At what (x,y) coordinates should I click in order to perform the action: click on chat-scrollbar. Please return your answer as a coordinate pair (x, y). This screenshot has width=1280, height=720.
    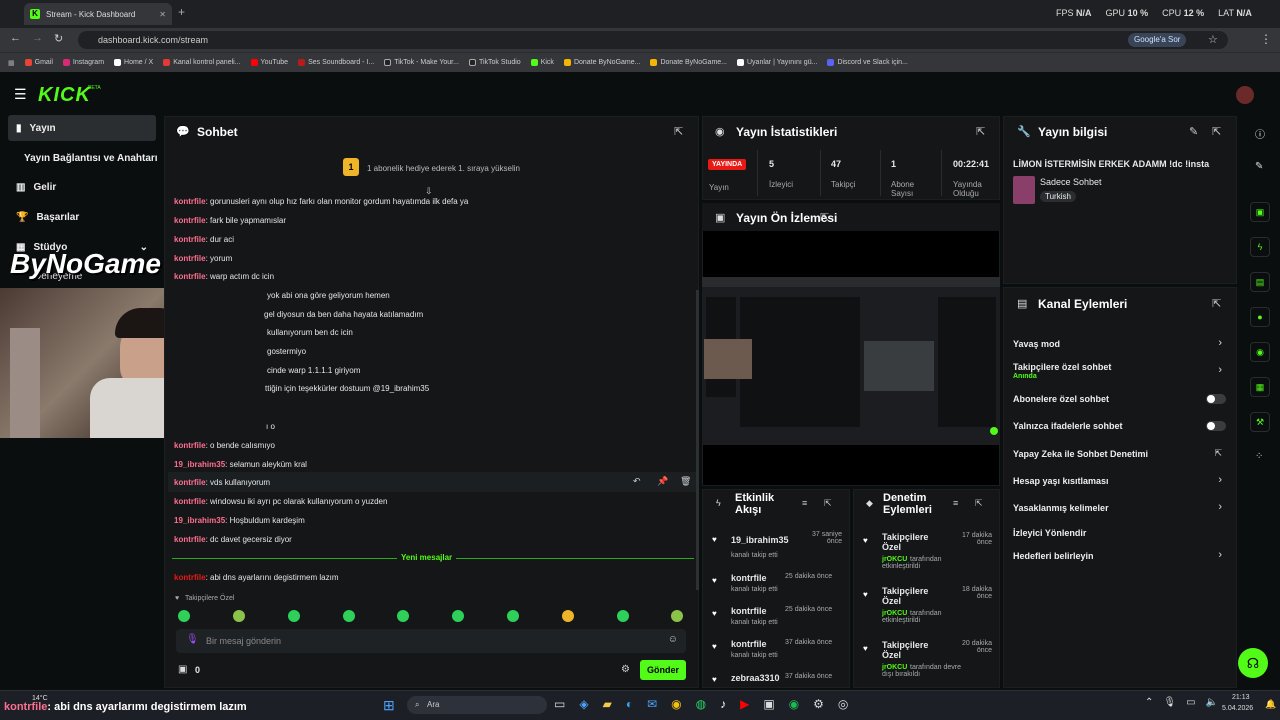
    Looking at the image, I should click on (697, 440).